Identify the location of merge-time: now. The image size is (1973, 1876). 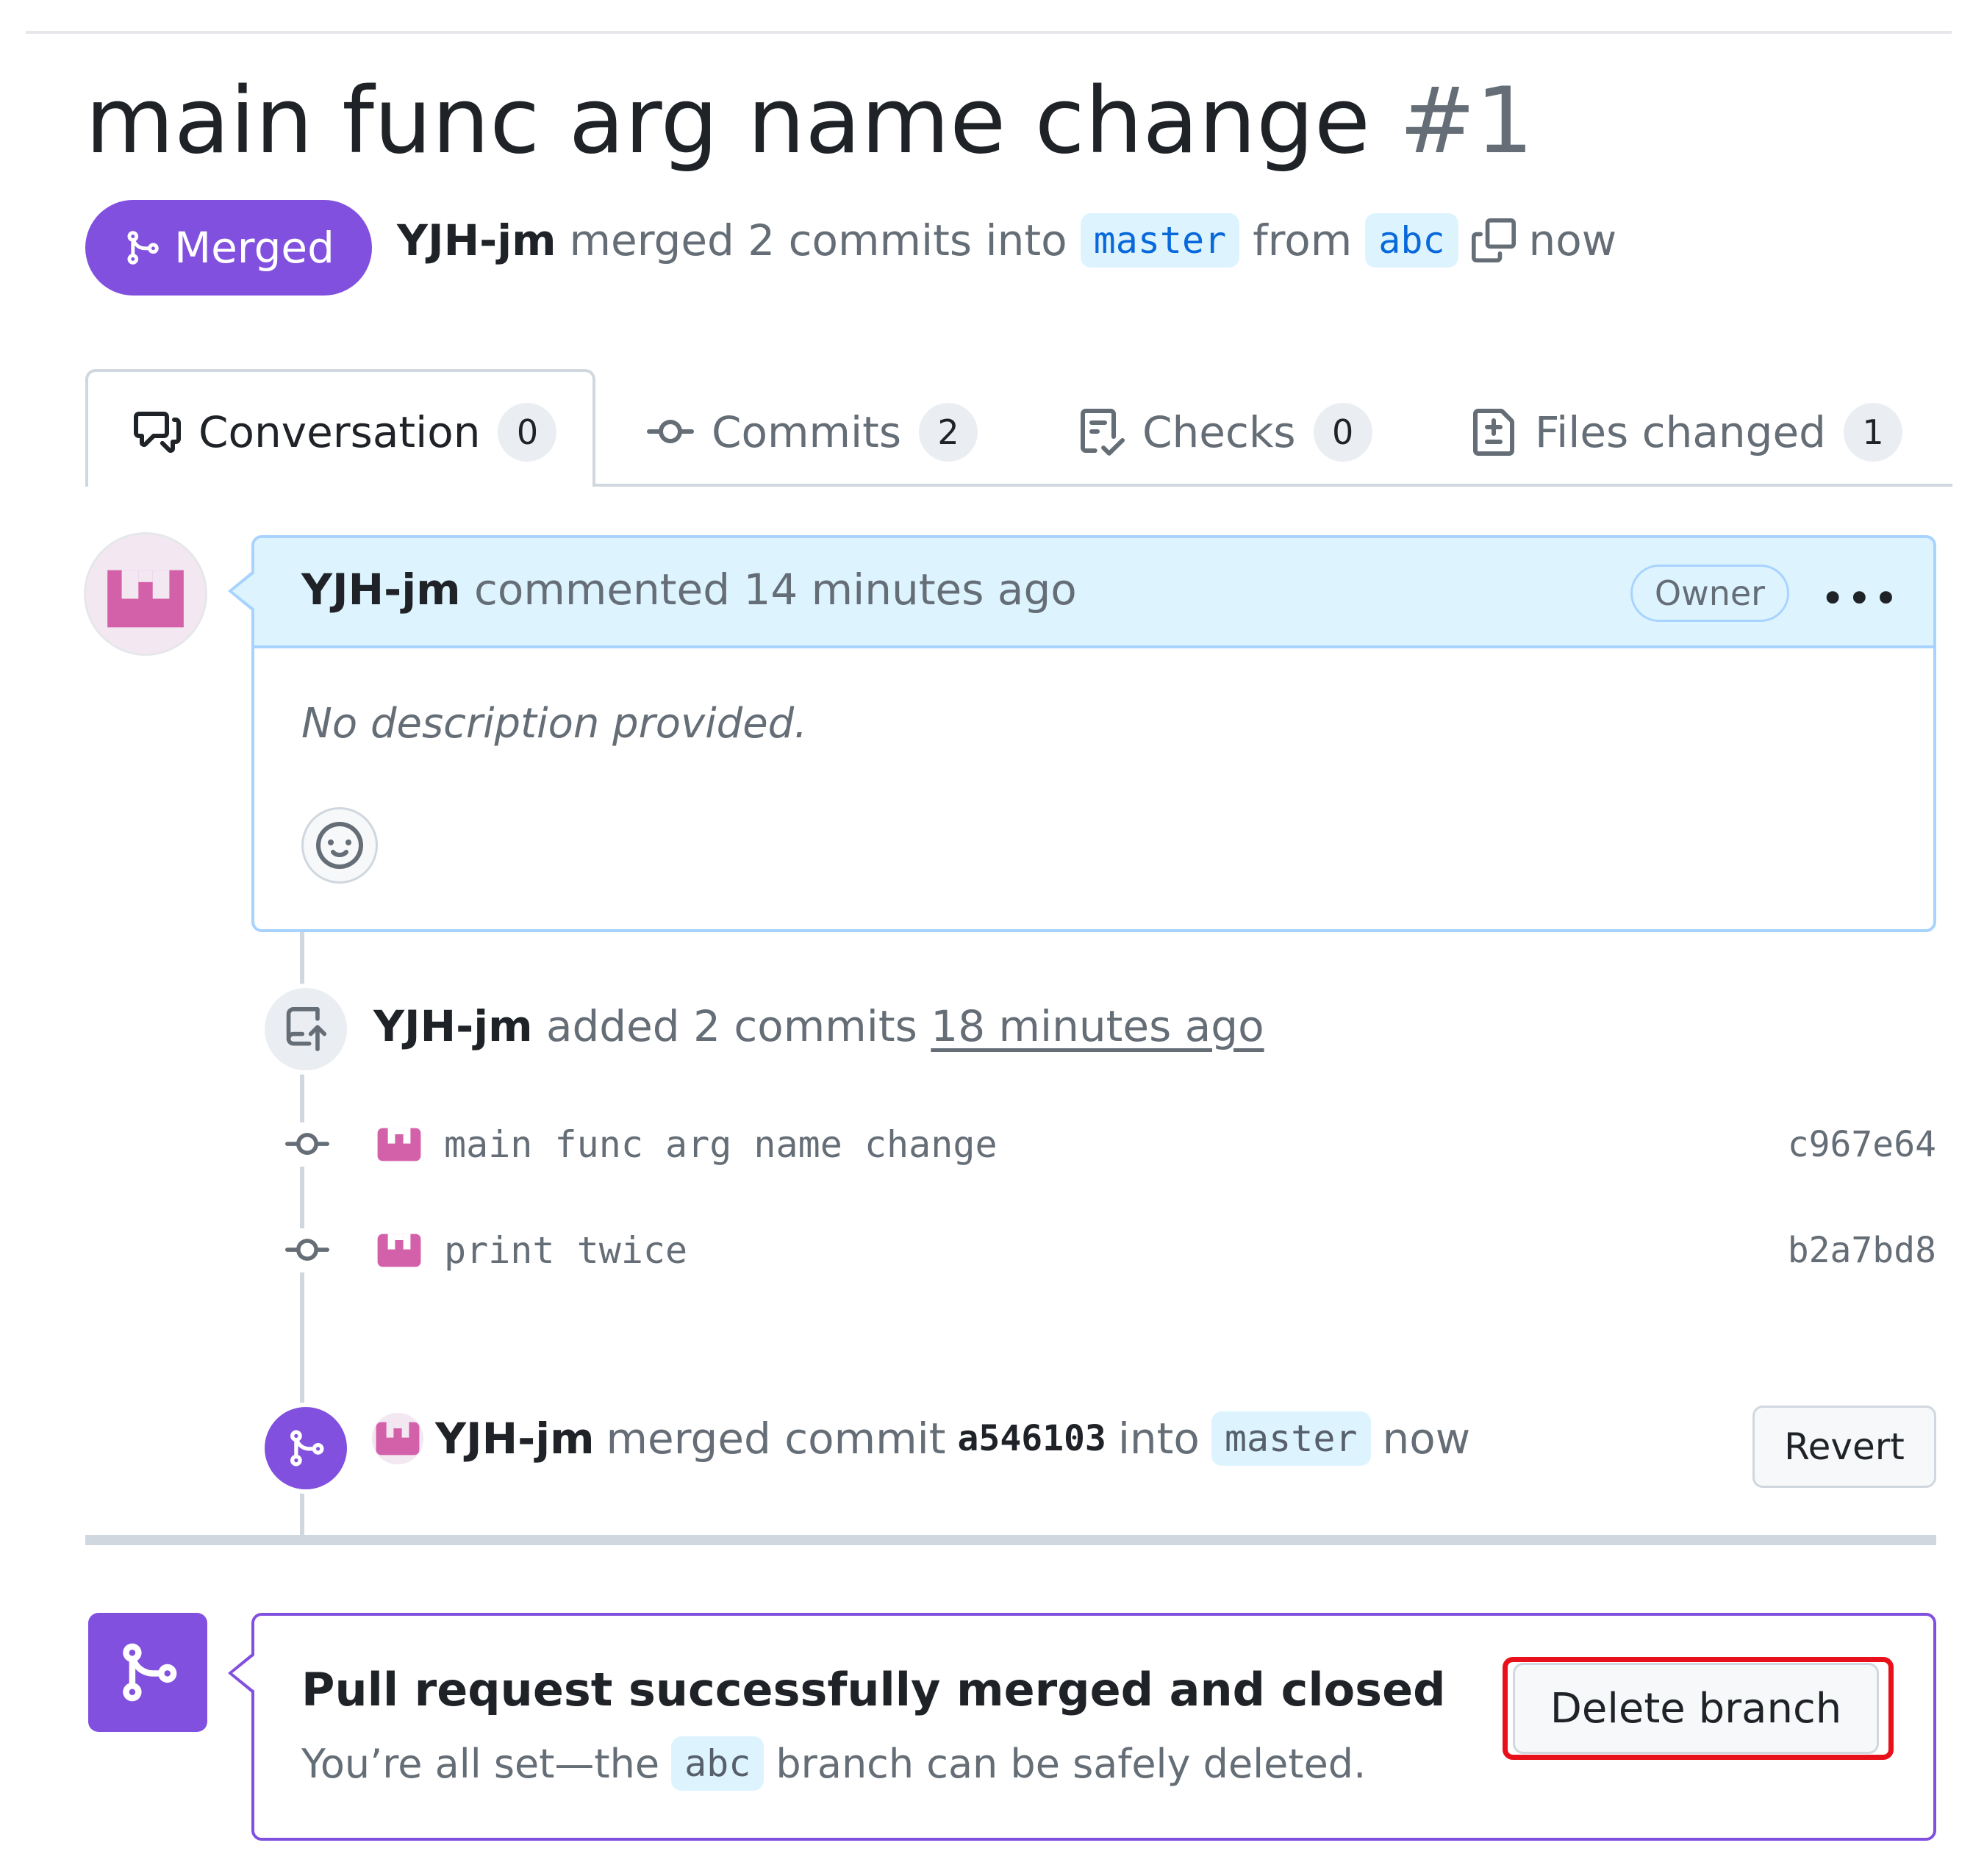
(1426, 1439).